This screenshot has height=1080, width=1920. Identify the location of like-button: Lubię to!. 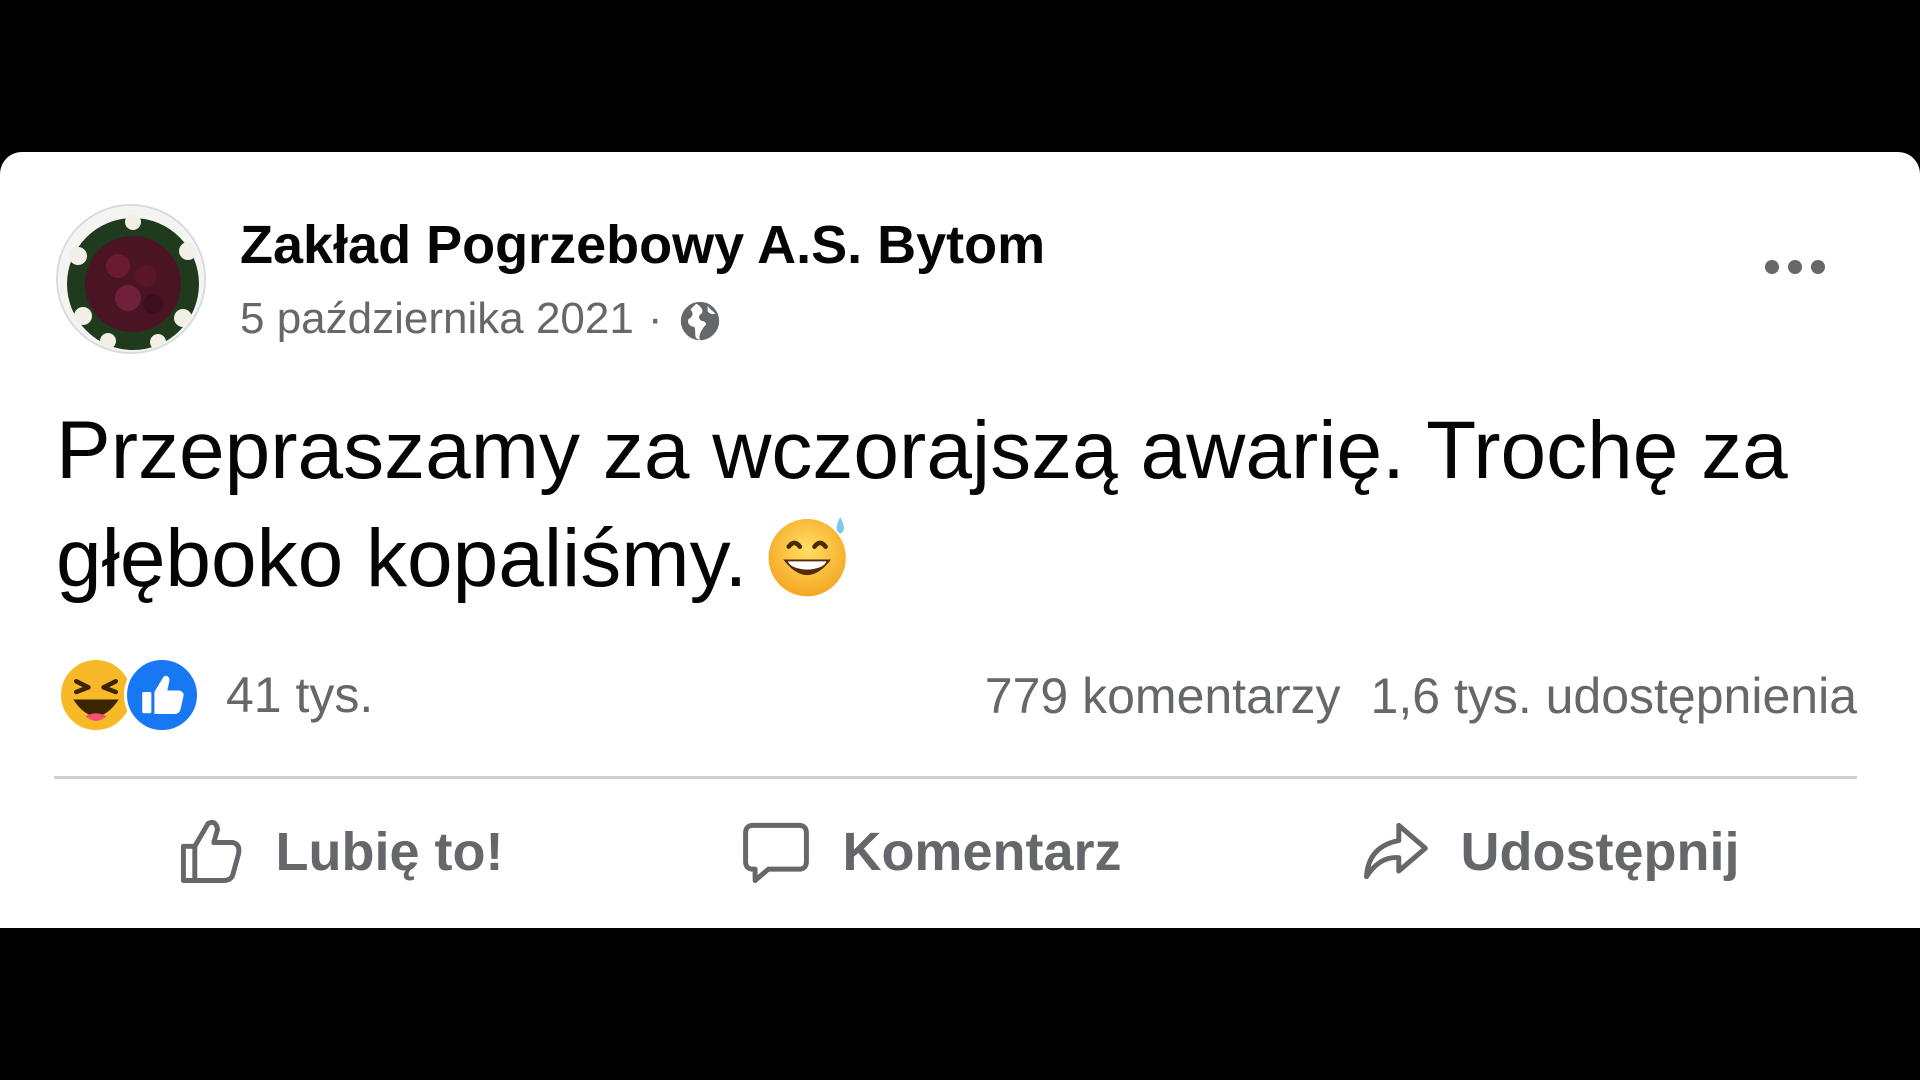
(338, 852).